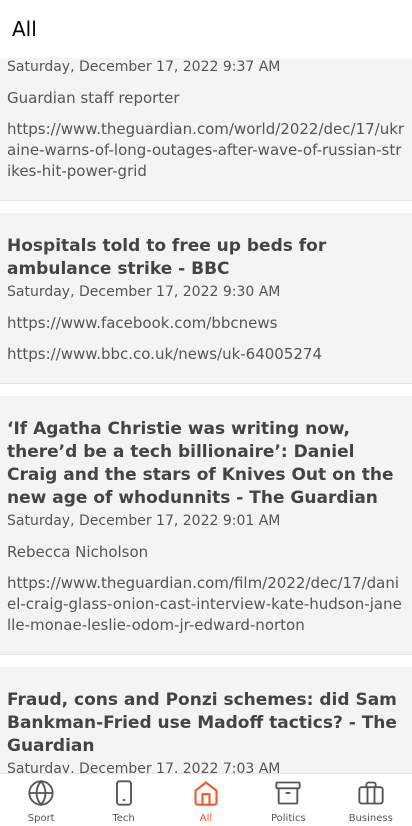  Describe the element at coordinates (78, 552) in the screenshot. I see `article-author: Rebecca Nicholson` at that location.